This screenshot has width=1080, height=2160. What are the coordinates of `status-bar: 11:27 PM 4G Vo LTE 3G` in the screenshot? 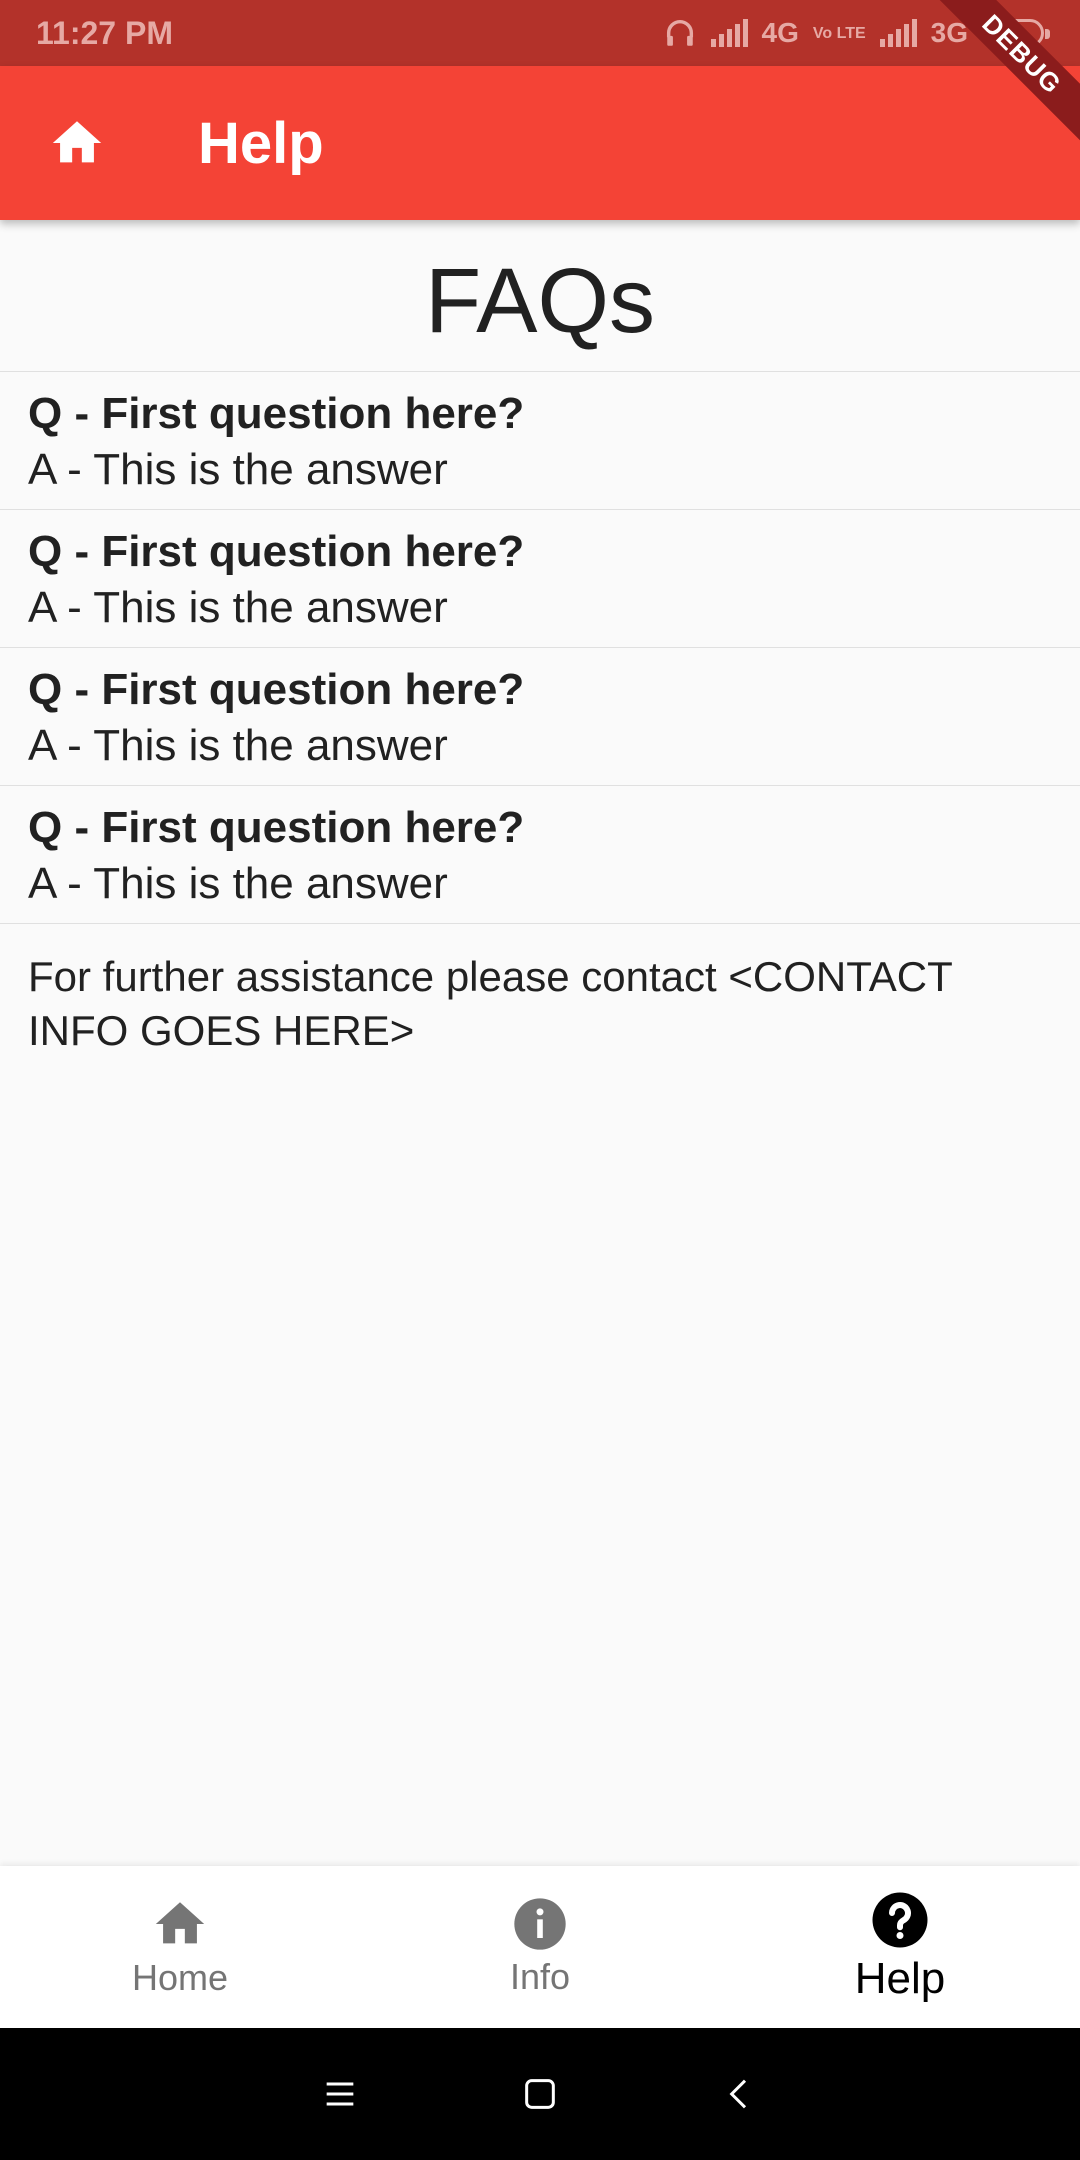 It's located at (540, 33).